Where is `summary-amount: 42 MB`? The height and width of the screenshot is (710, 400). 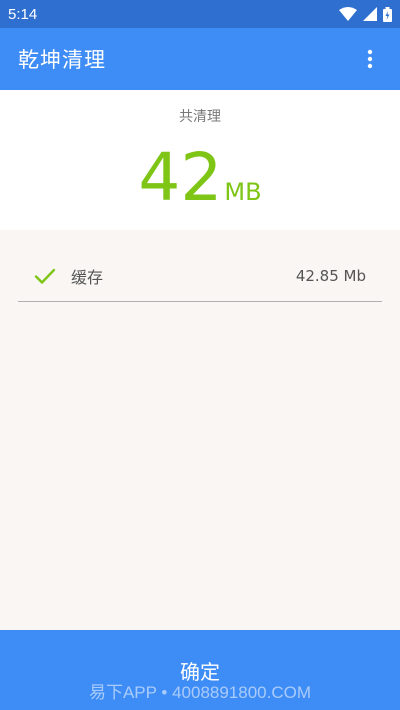 summary-amount: 42 MB is located at coordinates (200, 178).